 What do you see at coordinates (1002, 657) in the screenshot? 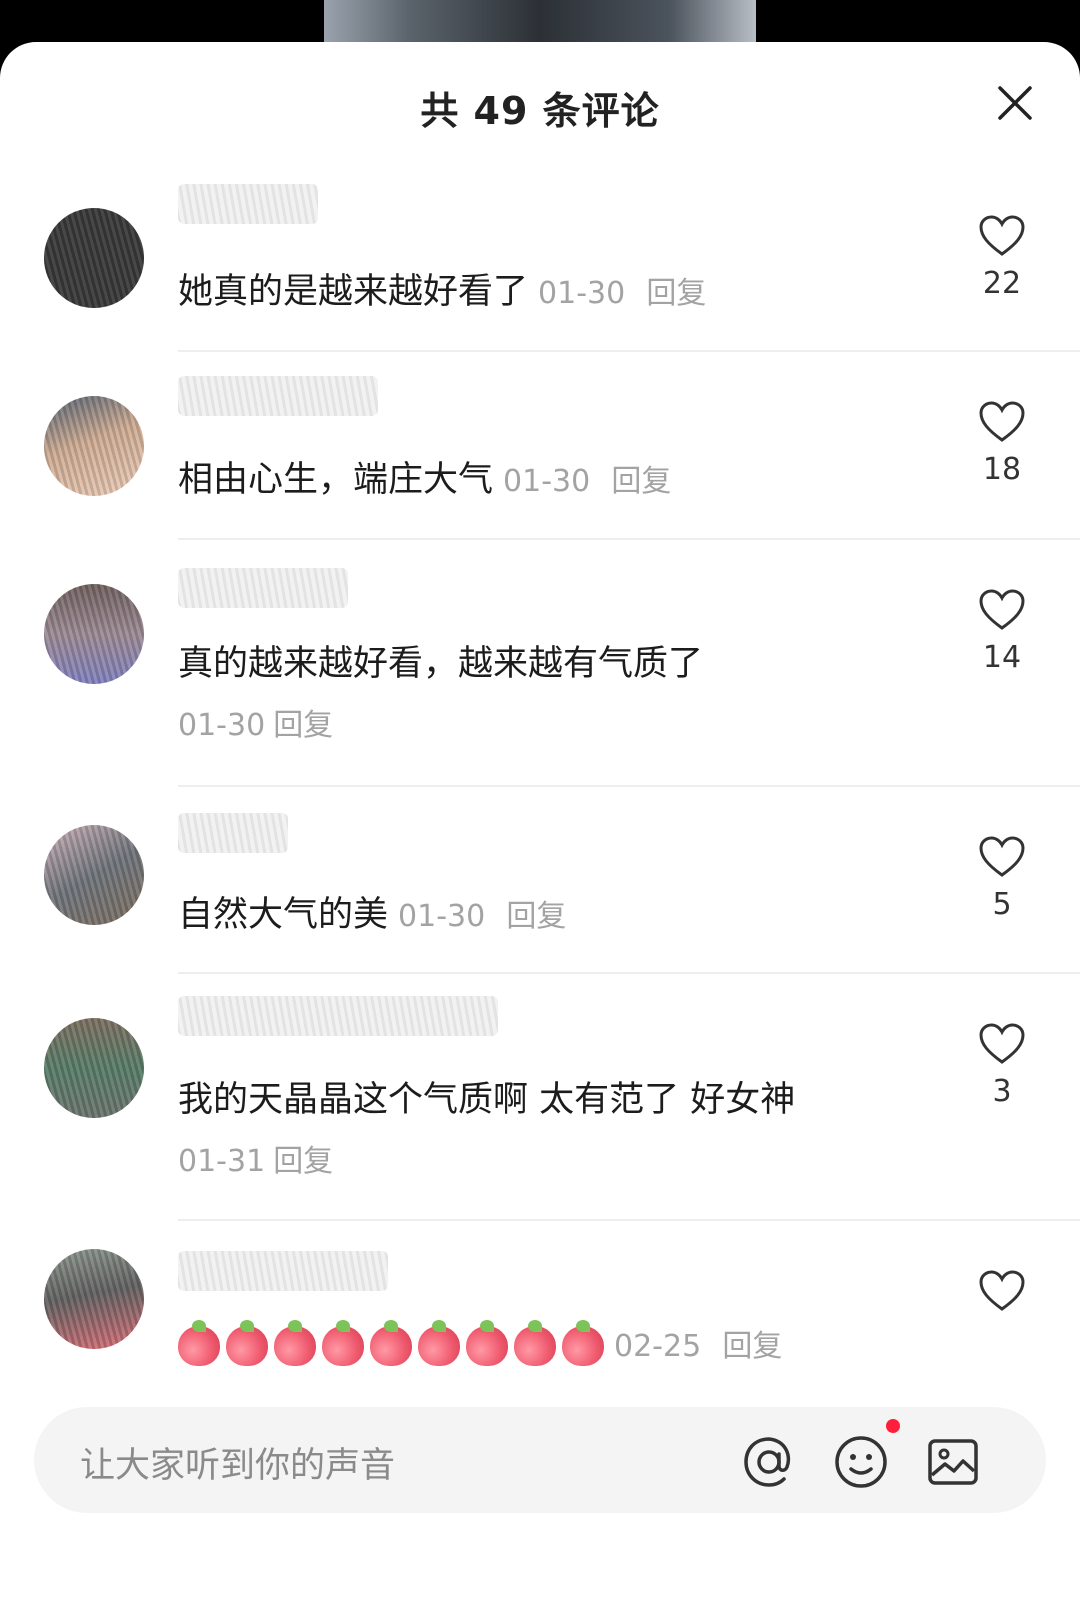
I see `like-count: 14` at bounding box center [1002, 657].